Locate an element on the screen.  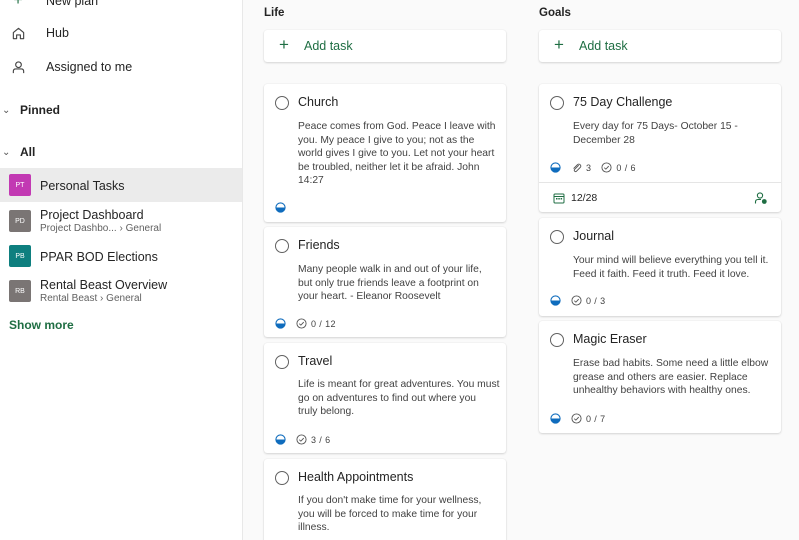
pinned-label: Pinned is located at coordinates (40, 110).